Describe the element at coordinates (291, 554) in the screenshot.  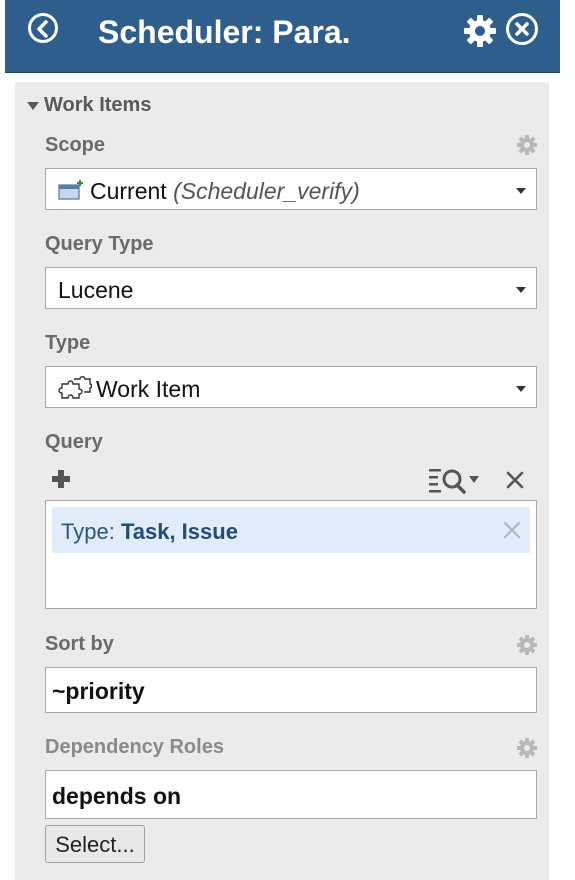
I see `query-box: Type: Task, Issue` at that location.